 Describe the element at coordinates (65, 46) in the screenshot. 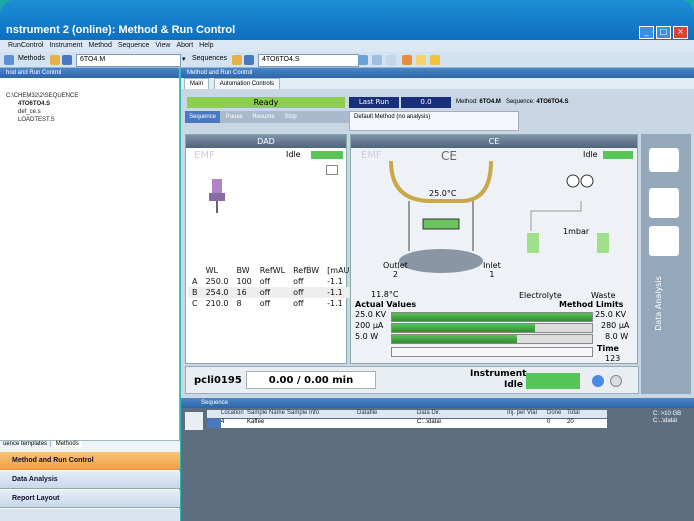

I see `menu-instrument: Instrument` at that location.